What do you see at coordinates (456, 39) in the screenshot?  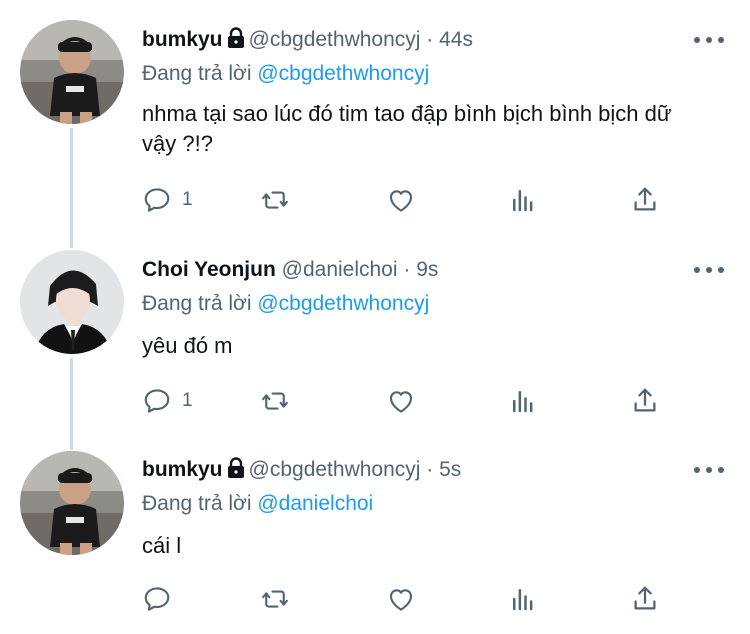 I see `timestamp: 44s` at bounding box center [456, 39].